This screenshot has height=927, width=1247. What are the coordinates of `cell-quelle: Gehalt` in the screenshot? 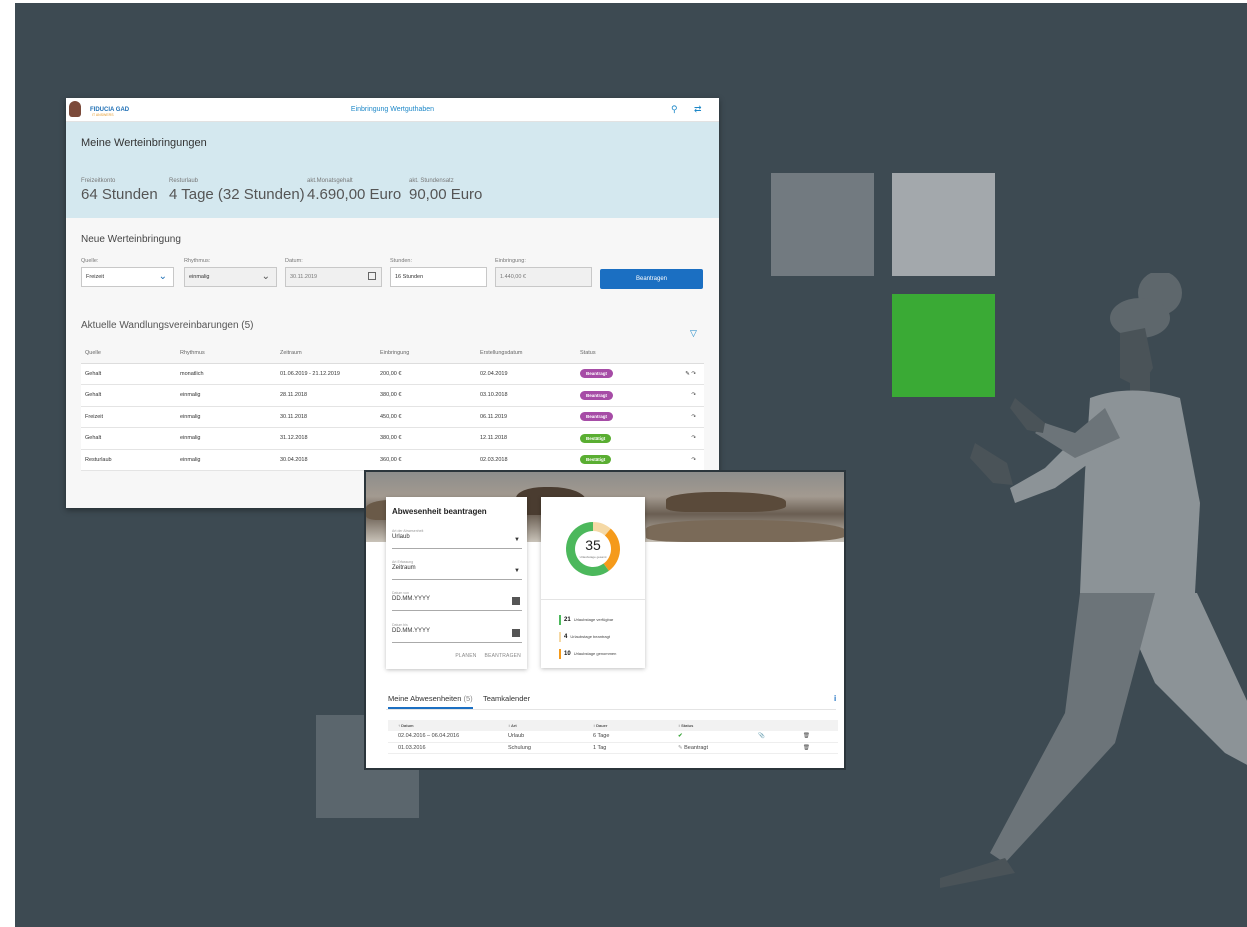 It's located at (128, 395).